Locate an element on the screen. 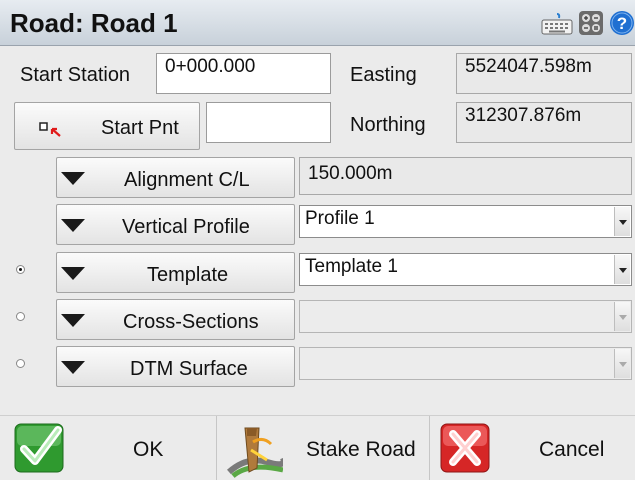 The width and height of the screenshot is (635, 480). bottom-toolbar: OK Stake Road Cancel is located at coordinates (317, 447).